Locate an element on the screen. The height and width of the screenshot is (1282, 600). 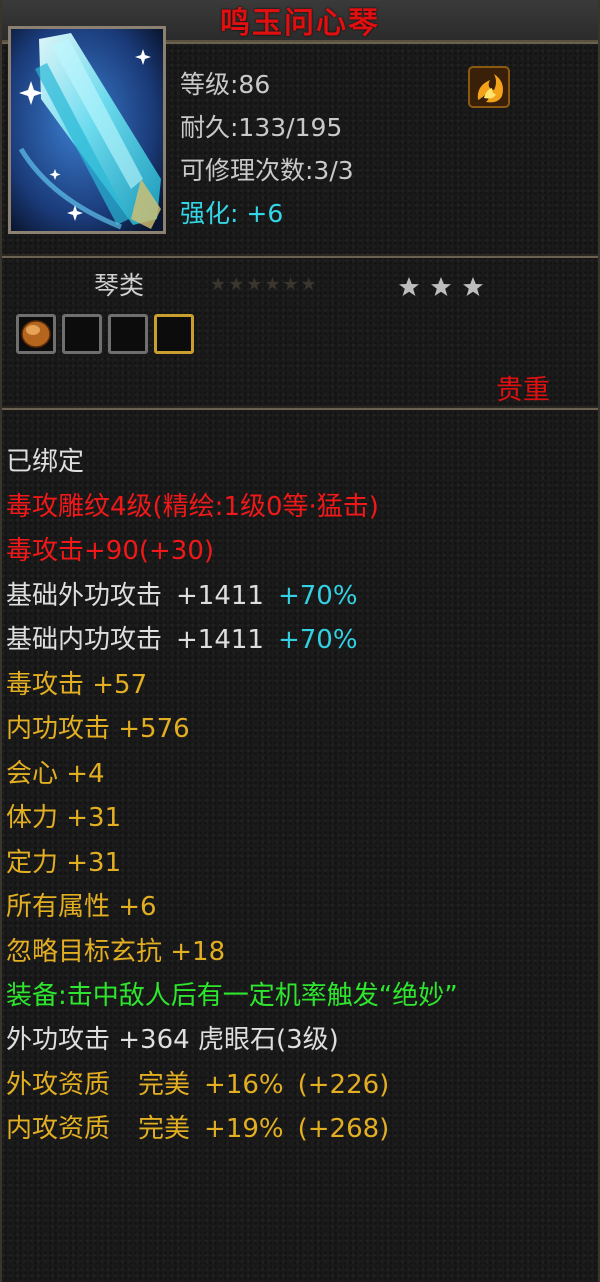
outer-base-attack: 基础外功攻击 +1411 +70% is located at coordinates (301, 596).